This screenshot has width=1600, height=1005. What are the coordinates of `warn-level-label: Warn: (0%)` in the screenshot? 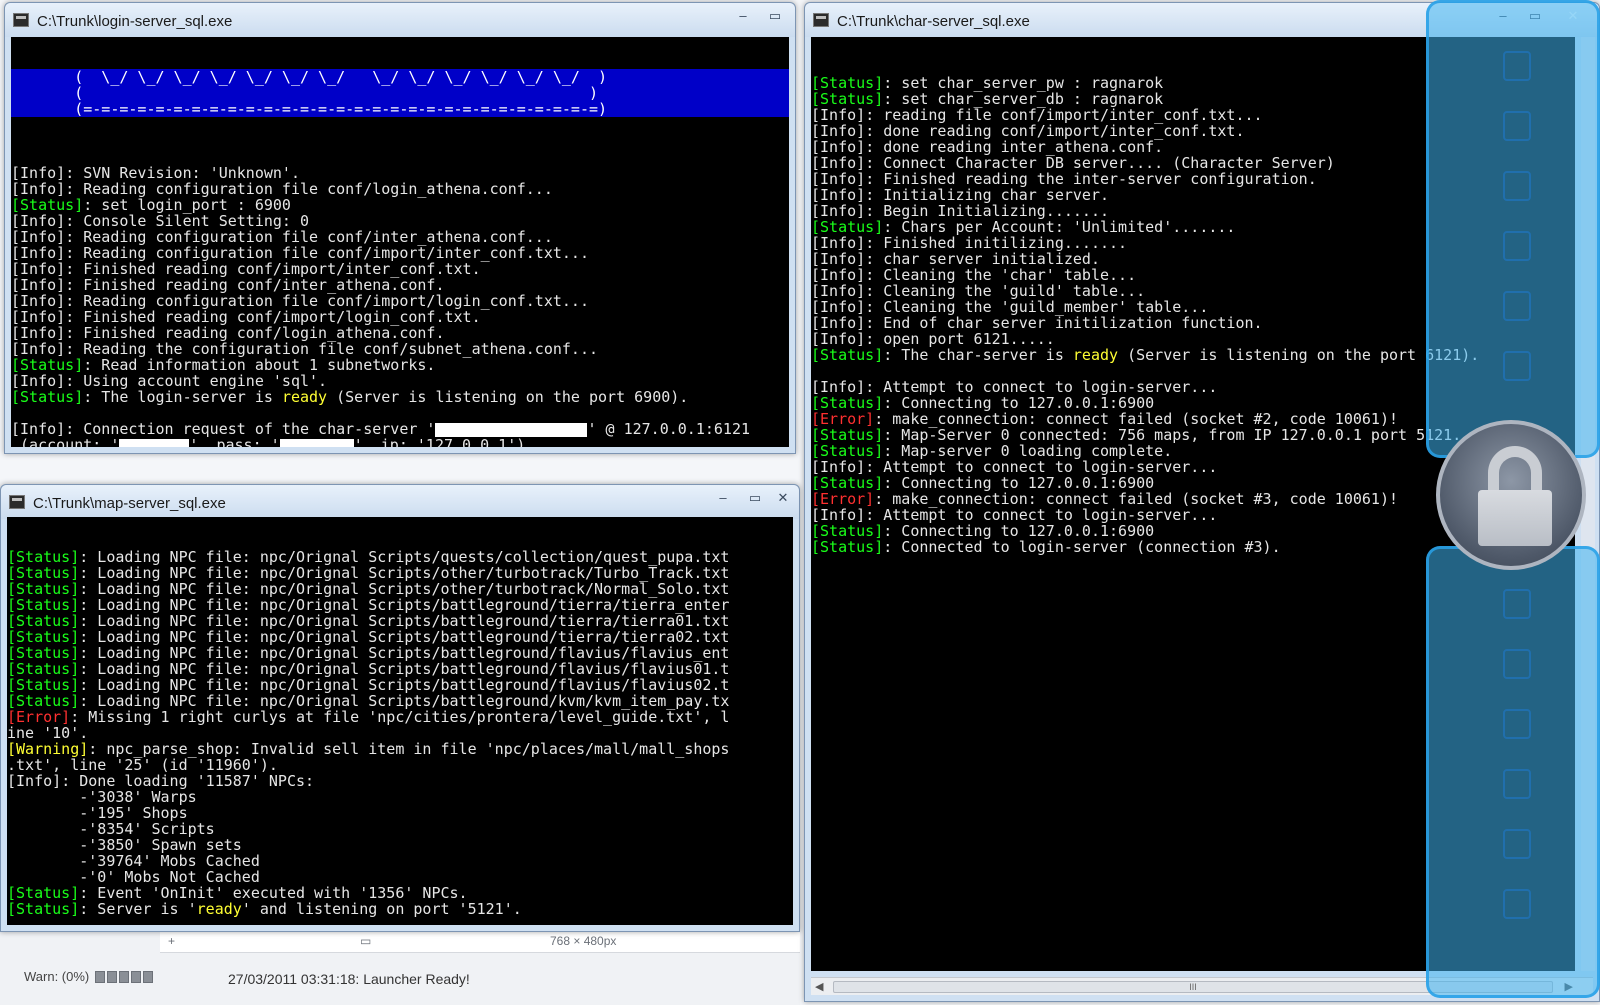 It's located at (57, 976).